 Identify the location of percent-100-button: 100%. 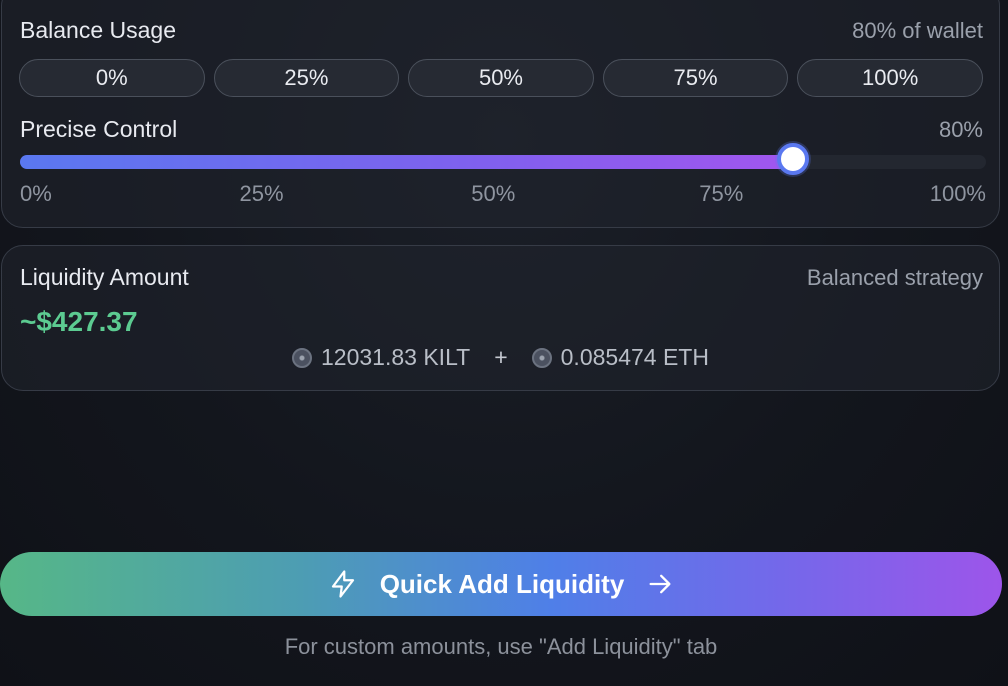
(890, 78).